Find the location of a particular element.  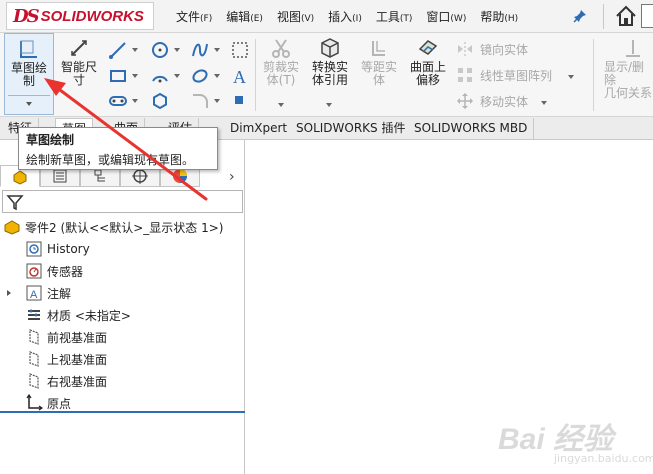

circle-dropdown-icon is located at coordinates (177, 50).